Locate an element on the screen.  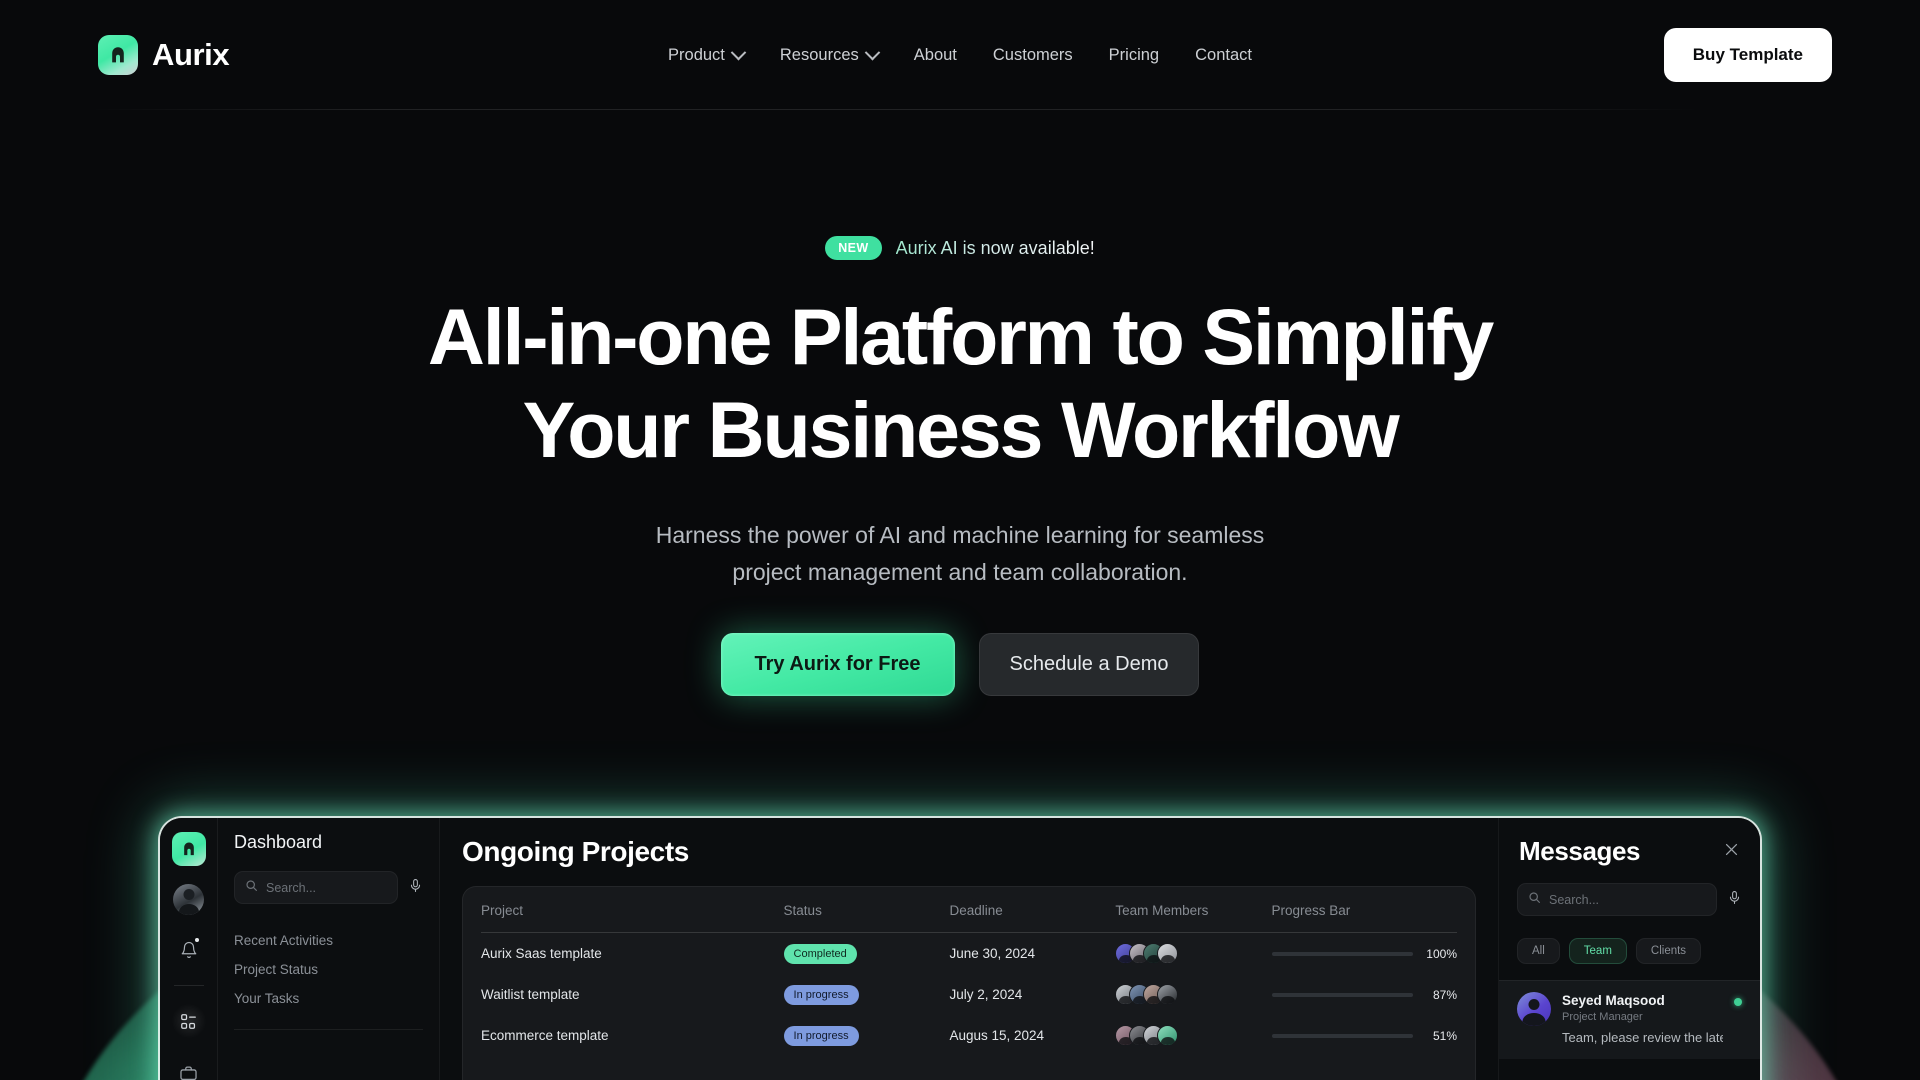
messages-header: Messages is located at coordinates (1629, 851).